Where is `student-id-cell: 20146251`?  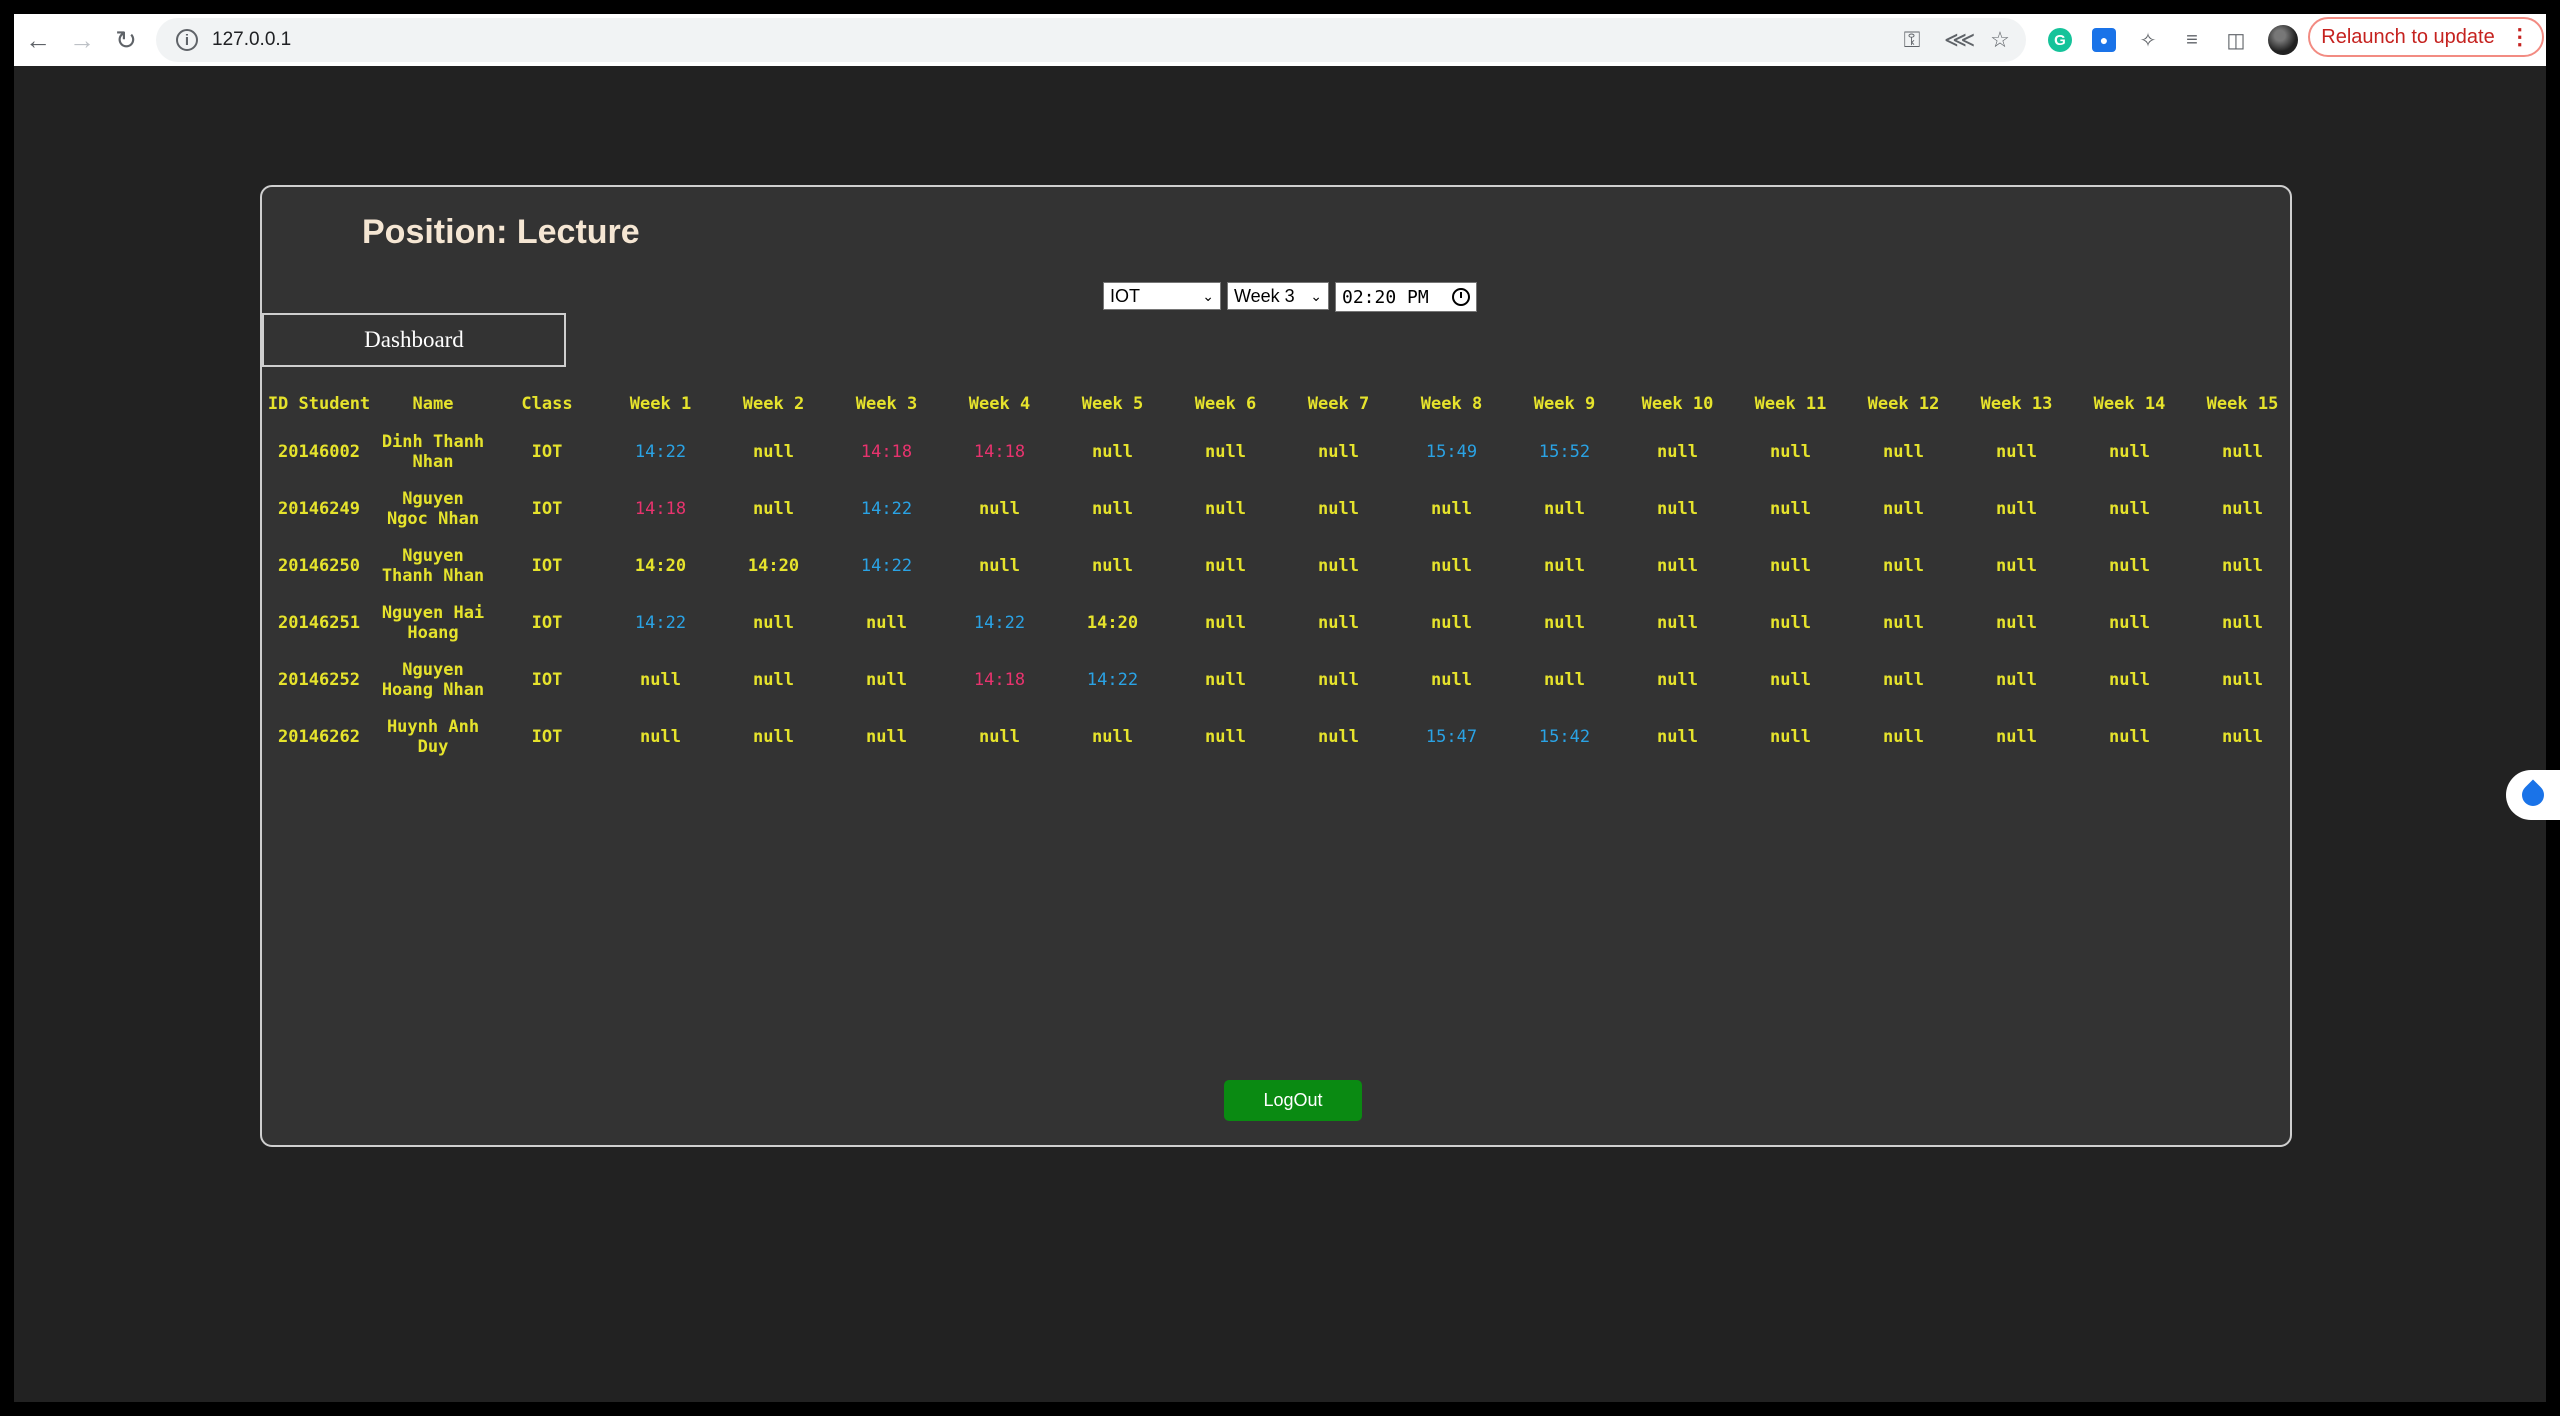
student-id-cell: 20146251 is located at coordinates (319, 622).